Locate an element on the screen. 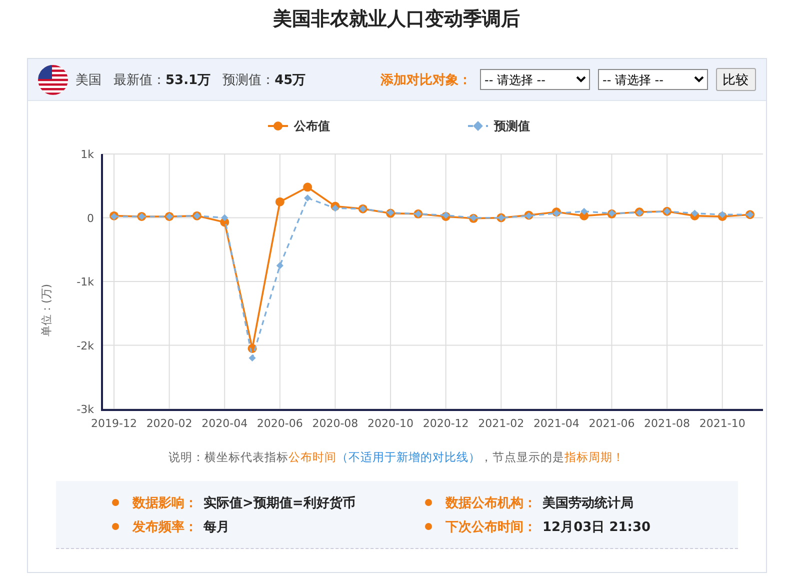 This screenshot has width=793, height=579. info-label: 数据影响： is located at coordinates (165, 503).